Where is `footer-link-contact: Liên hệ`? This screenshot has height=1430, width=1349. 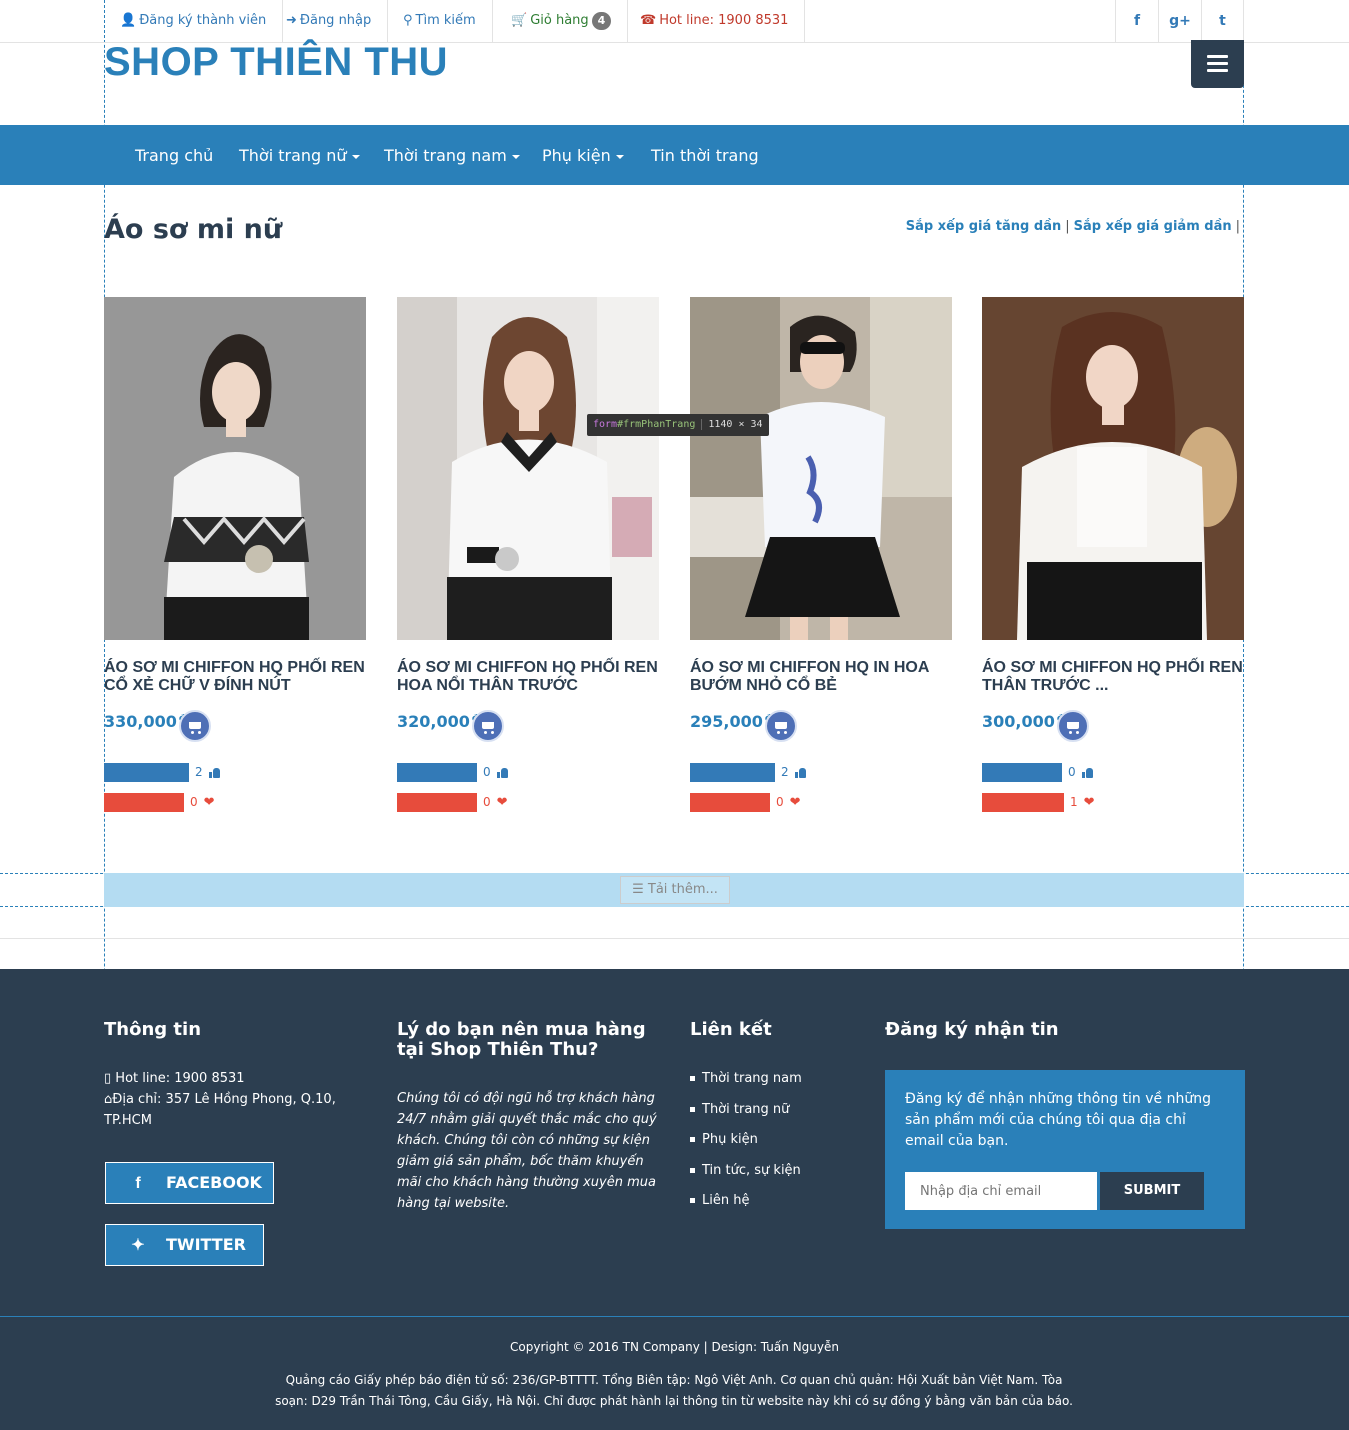
footer-link-contact: Liên hệ is located at coordinates (746, 1206).